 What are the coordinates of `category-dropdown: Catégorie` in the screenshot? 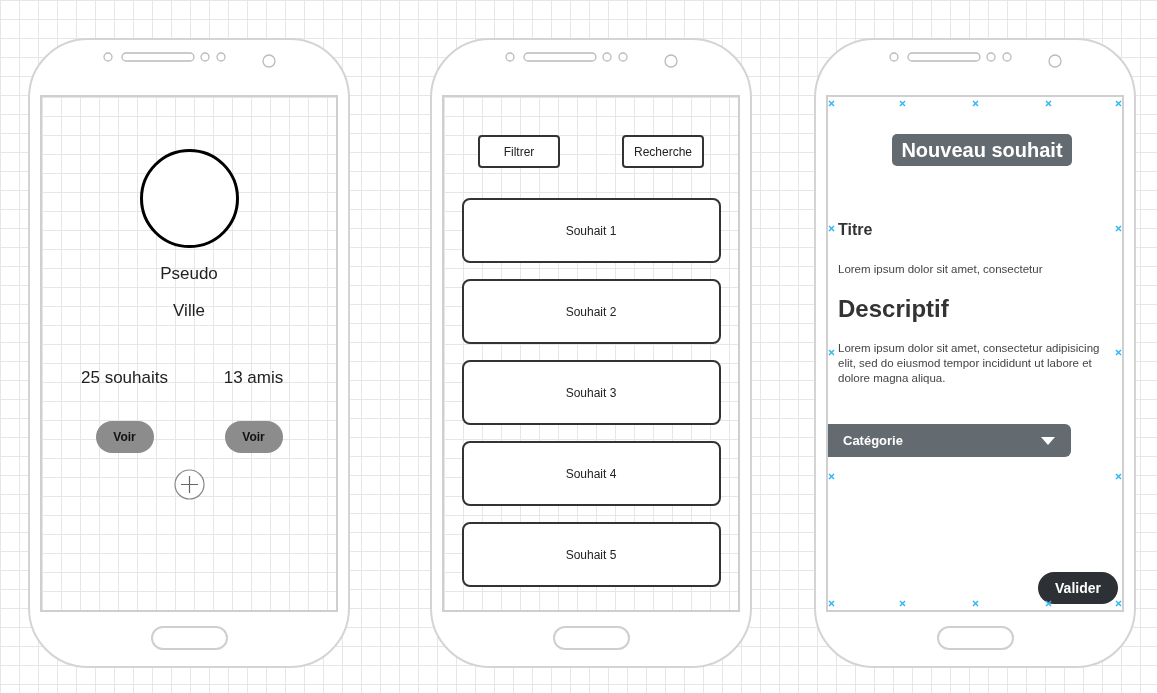 It's located at (949, 440).